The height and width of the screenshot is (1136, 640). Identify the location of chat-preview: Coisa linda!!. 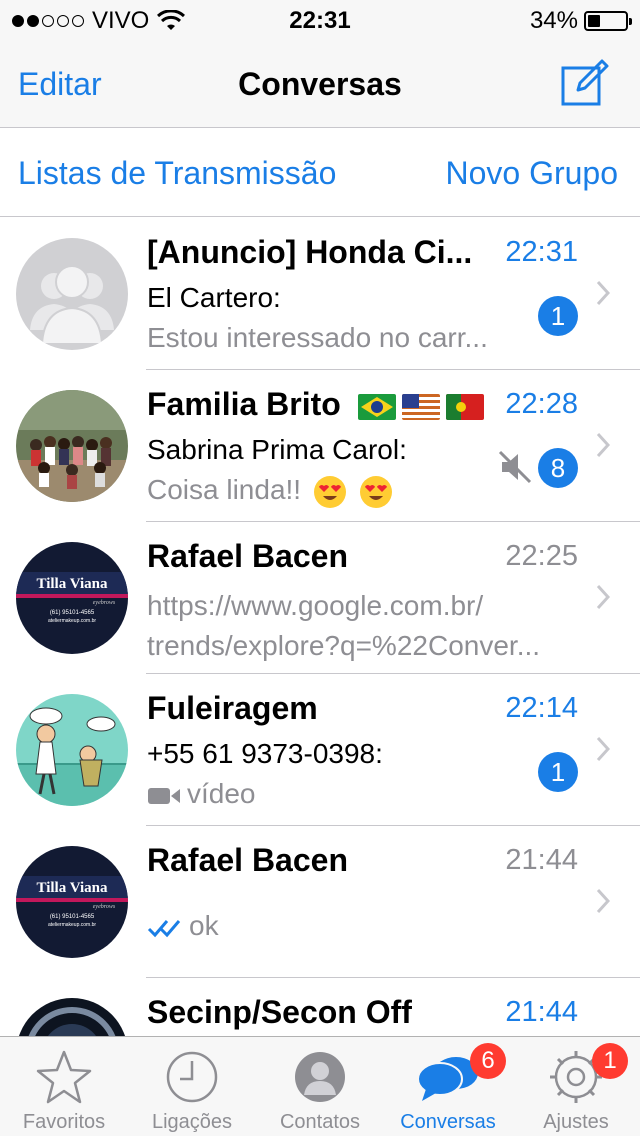
(337, 491).